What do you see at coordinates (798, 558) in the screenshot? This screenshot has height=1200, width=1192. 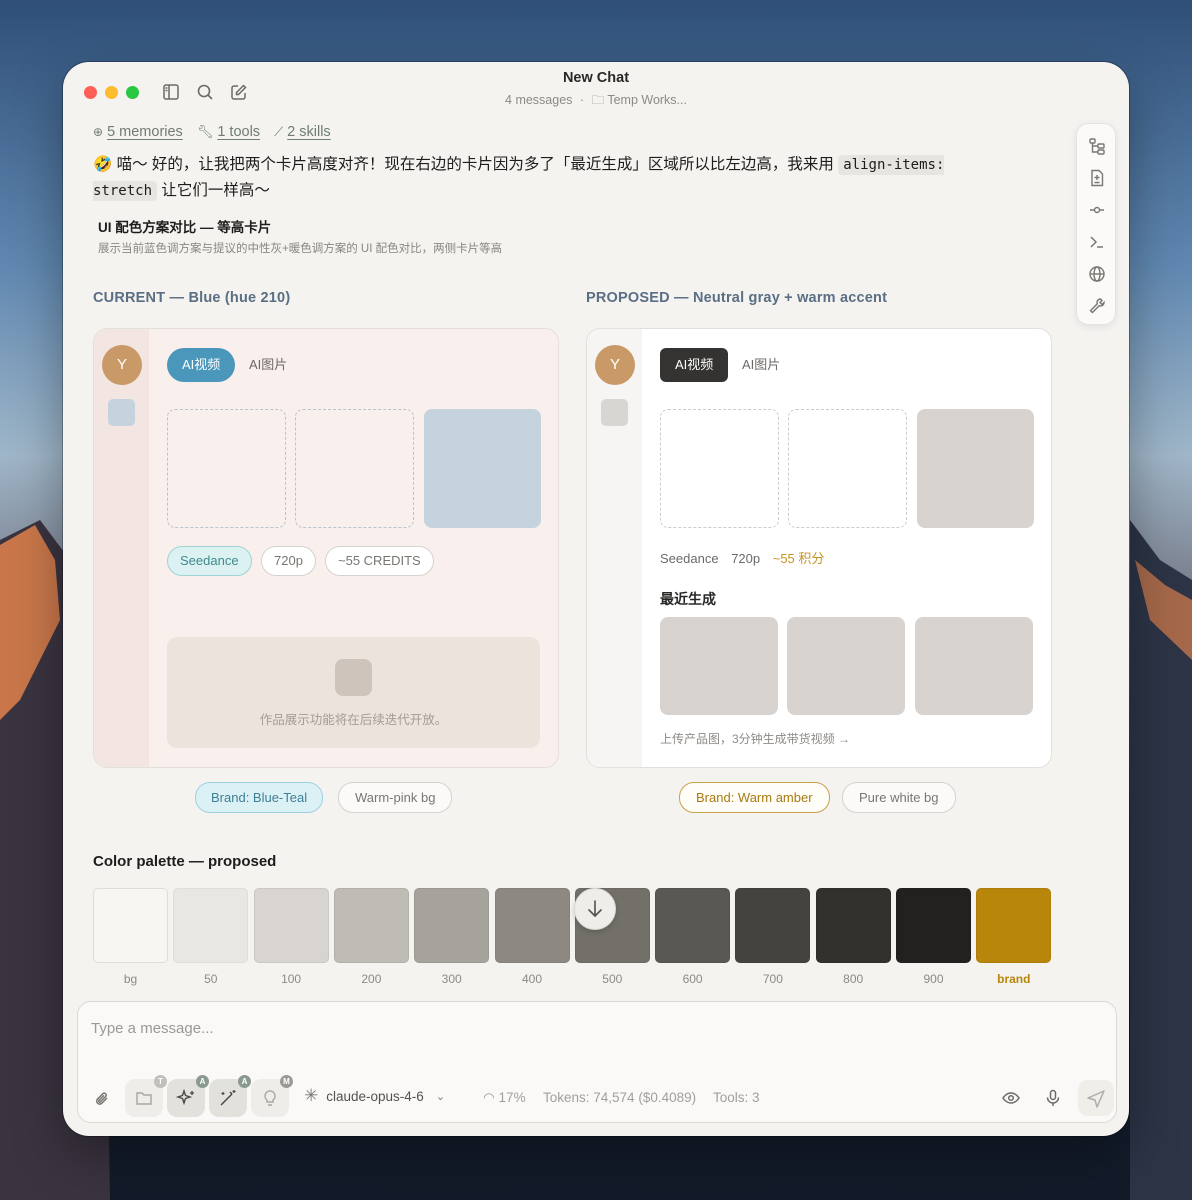 I see `spec-cost: ~55 积分` at bounding box center [798, 558].